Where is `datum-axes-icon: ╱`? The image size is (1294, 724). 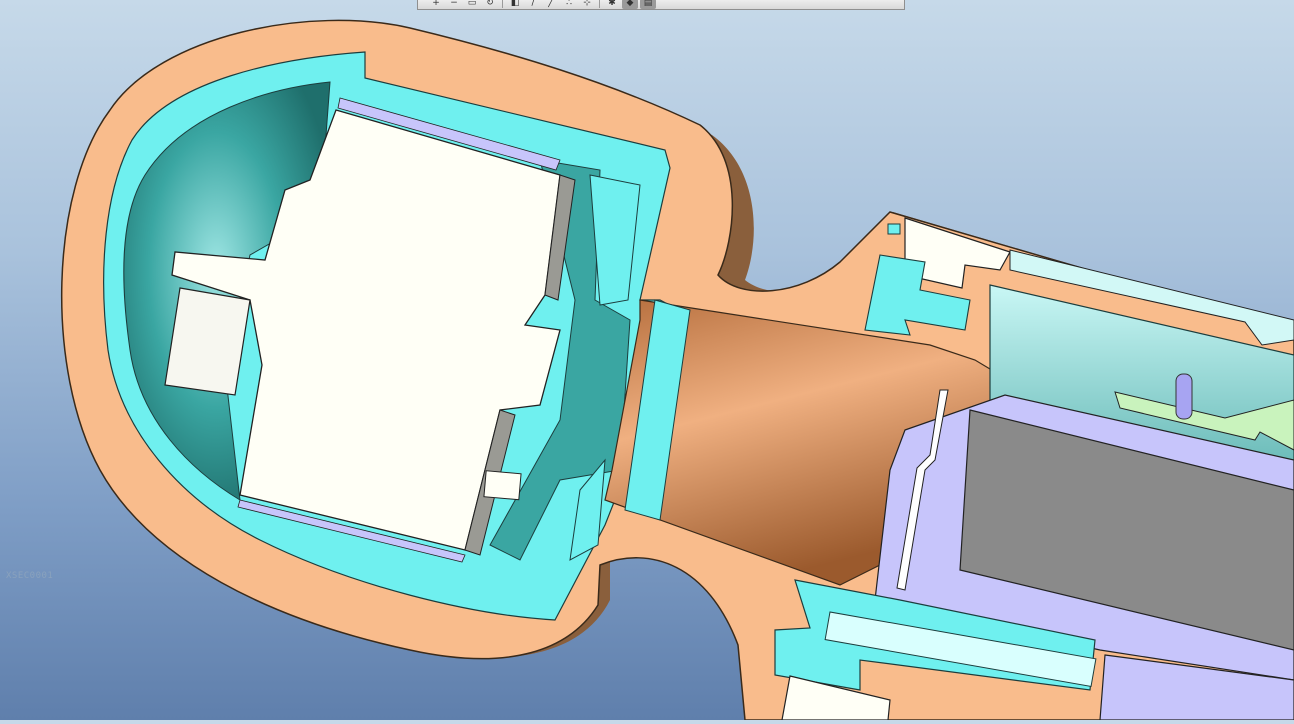 datum-axes-icon: ╱ is located at coordinates (551, 4).